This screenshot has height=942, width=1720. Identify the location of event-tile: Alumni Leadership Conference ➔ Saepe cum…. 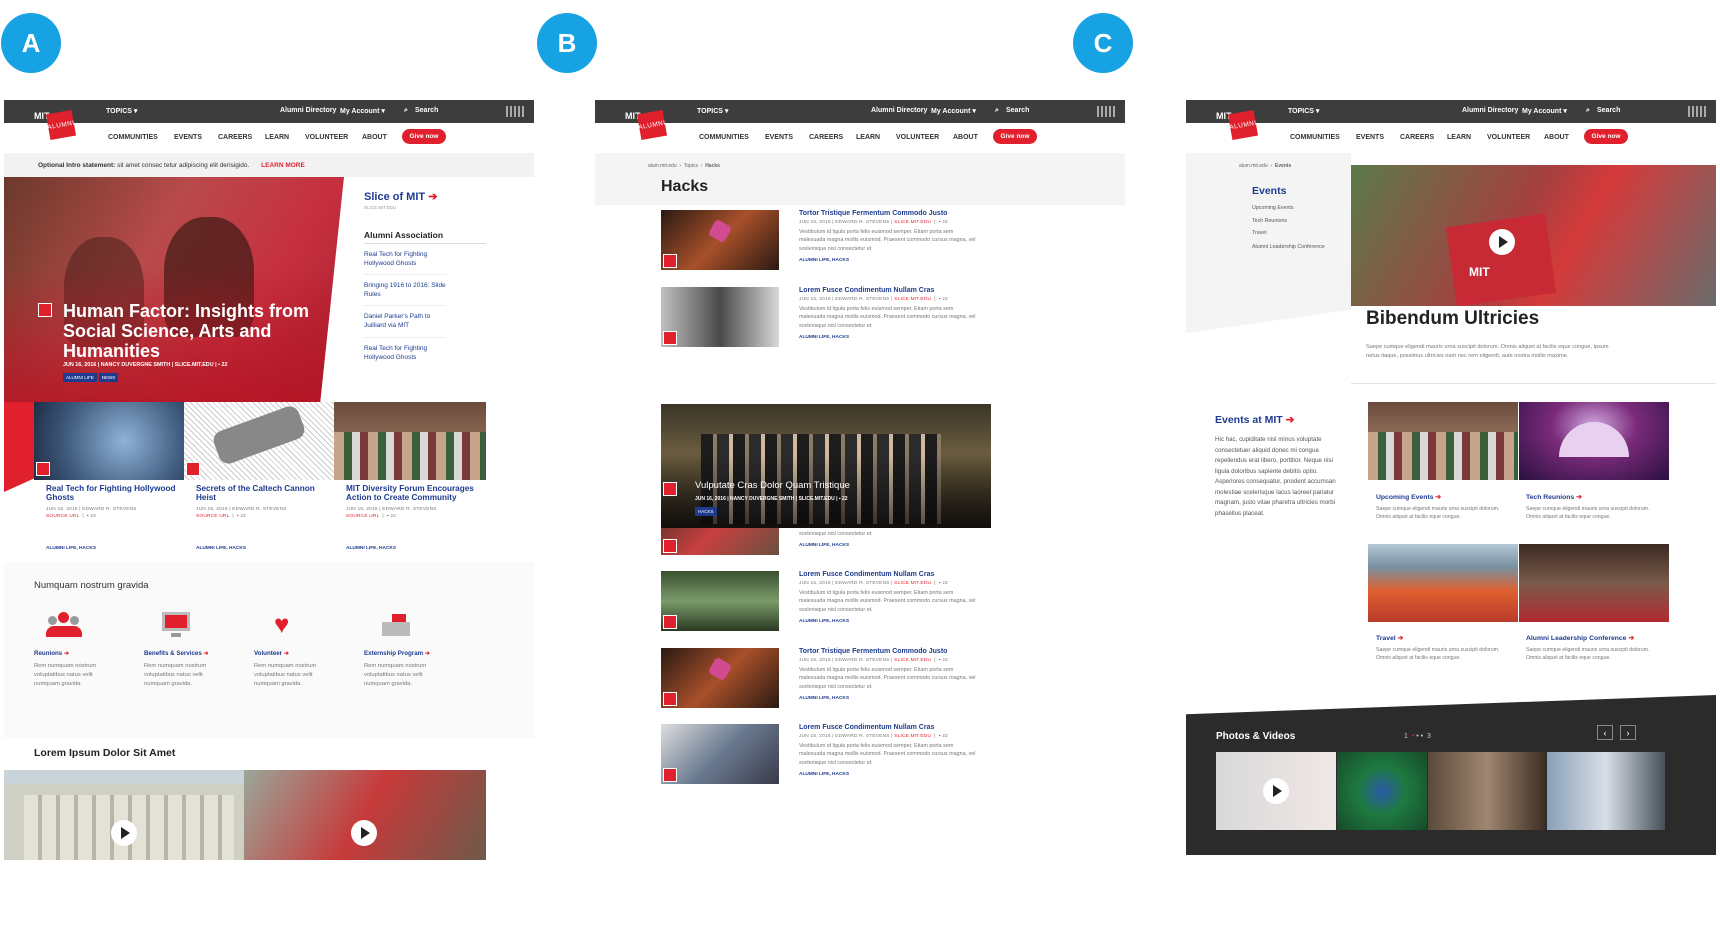
(1594, 648).